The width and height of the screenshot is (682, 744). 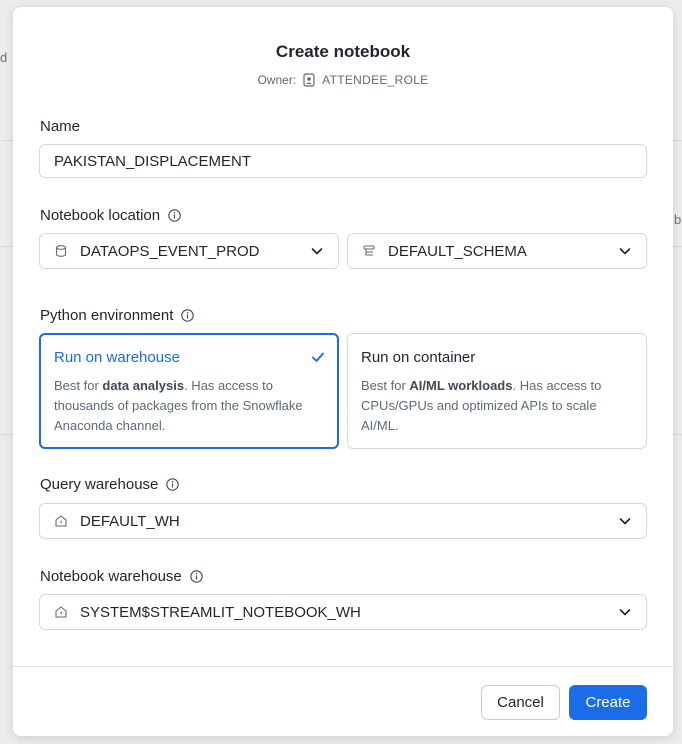 I want to click on notebook-location-label-text: Notebook location, so click(x=100, y=215).